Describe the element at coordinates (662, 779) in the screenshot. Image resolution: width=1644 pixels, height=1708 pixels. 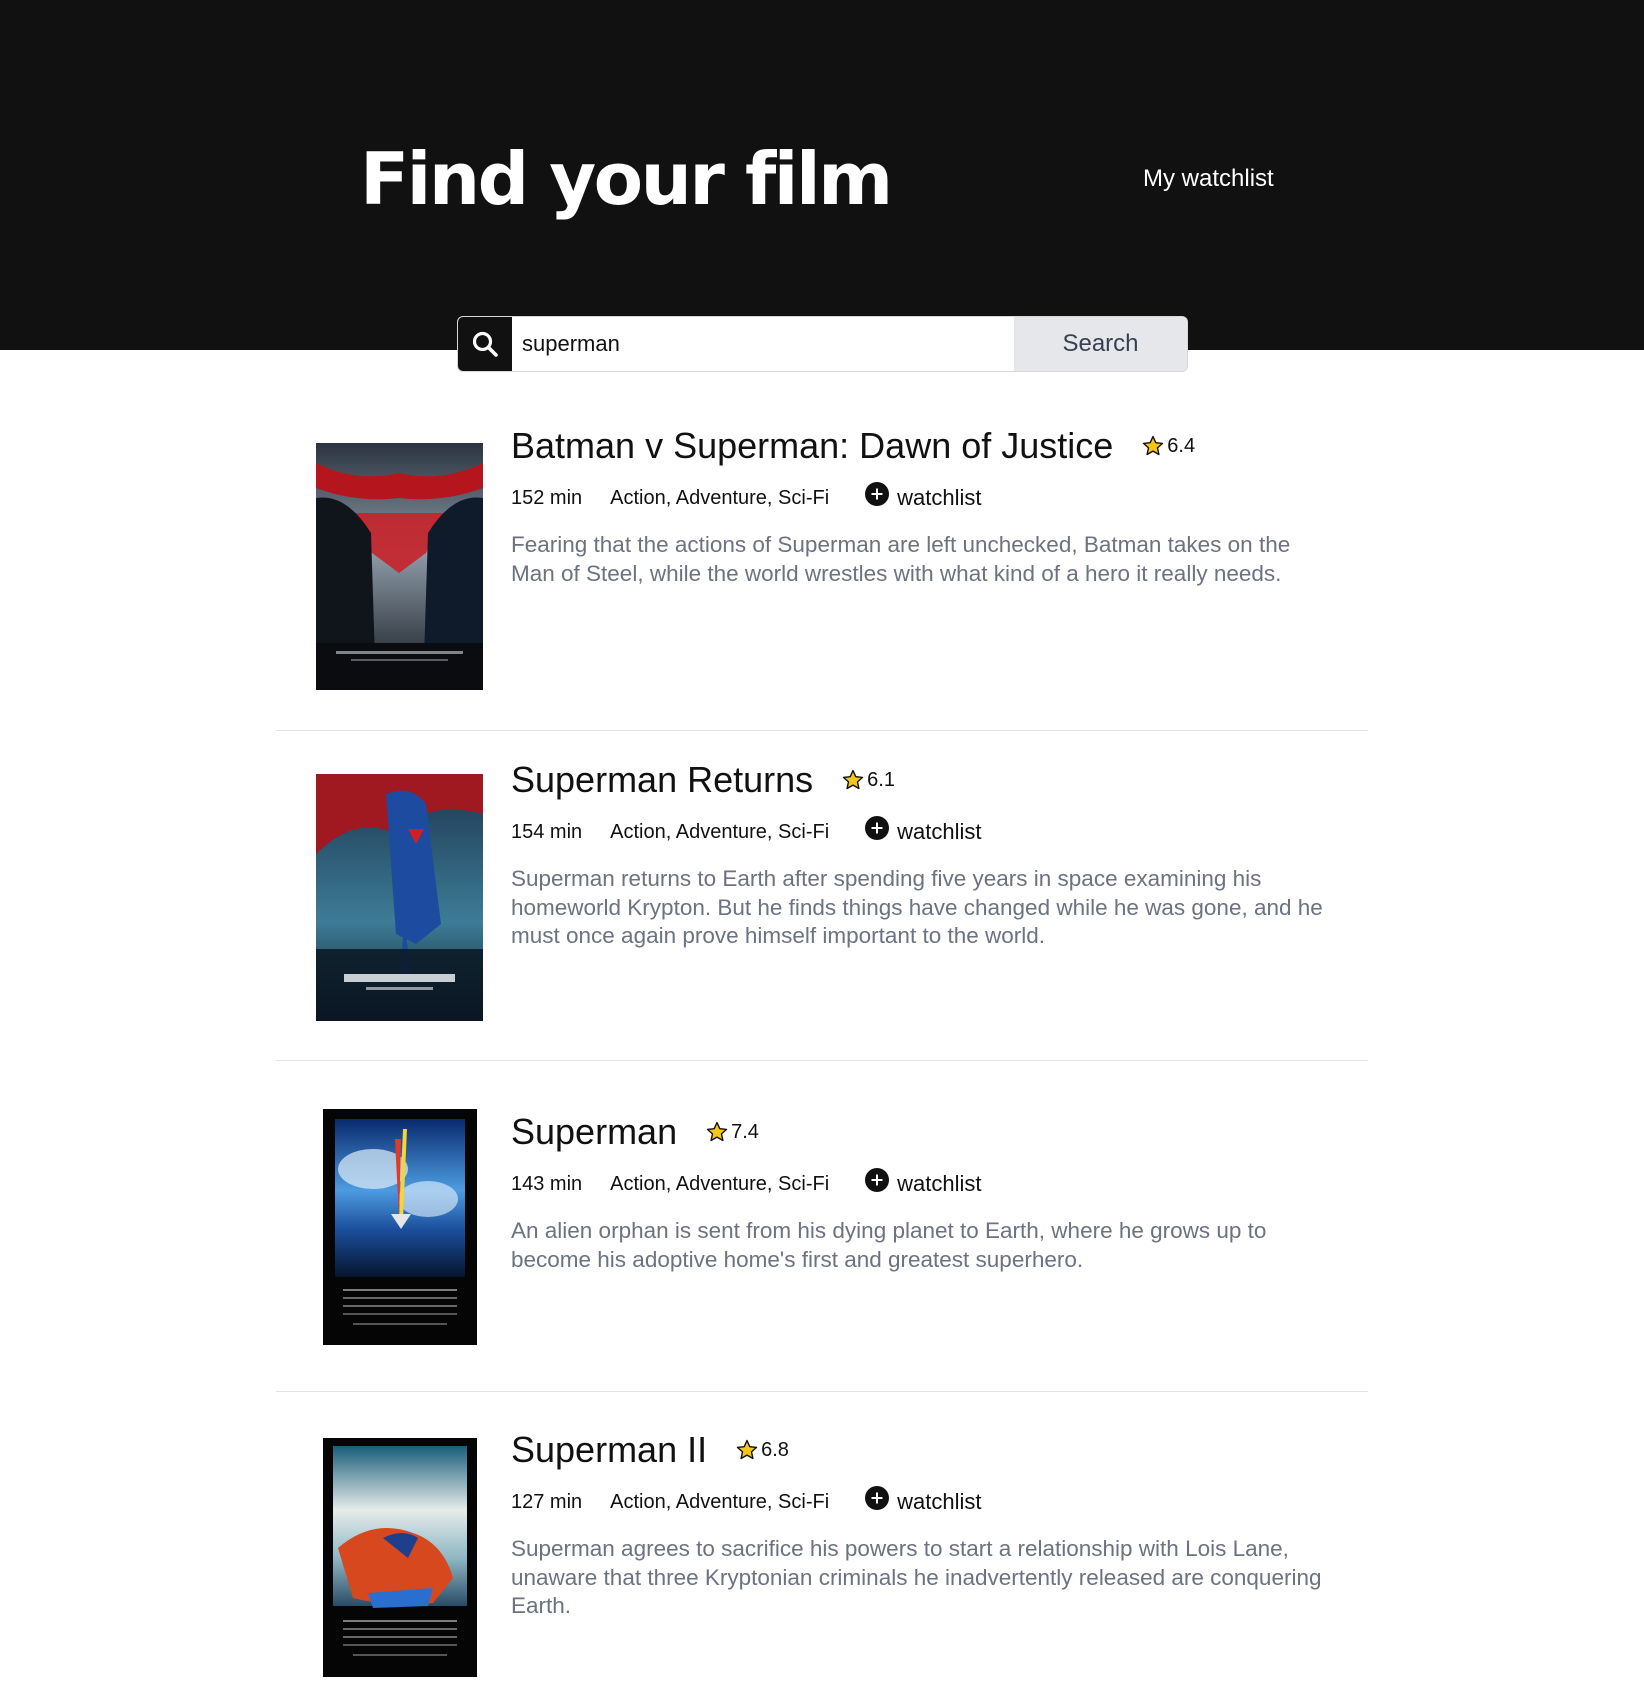
I see `movie-title: Superman Returns` at that location.